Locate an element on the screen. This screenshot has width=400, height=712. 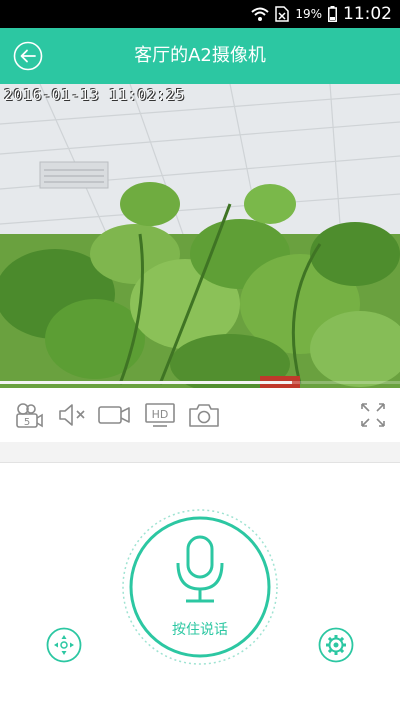
video-progress-fill is located at coordinates (146, 382).